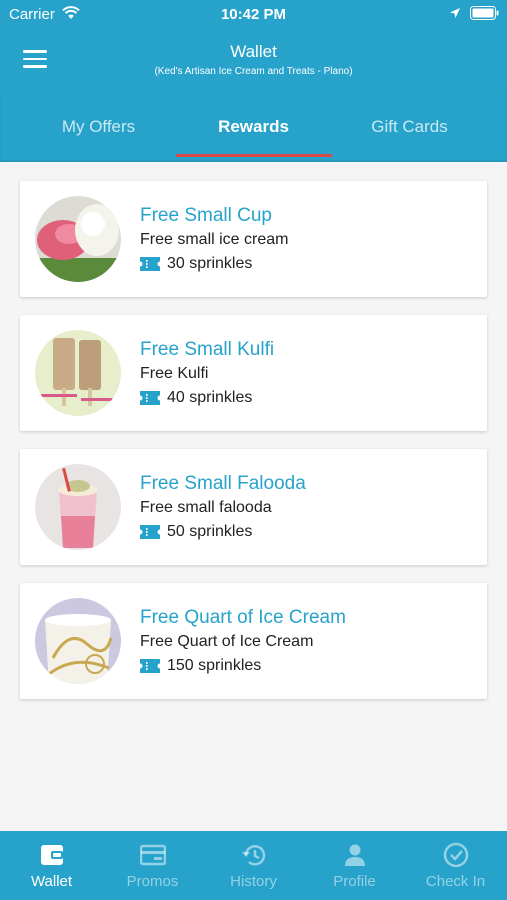 Image resolution: width=507 pixels, height=900 pixels. I want to click on reward-title: Free Quart of Ice Cream, so click(243, 617).